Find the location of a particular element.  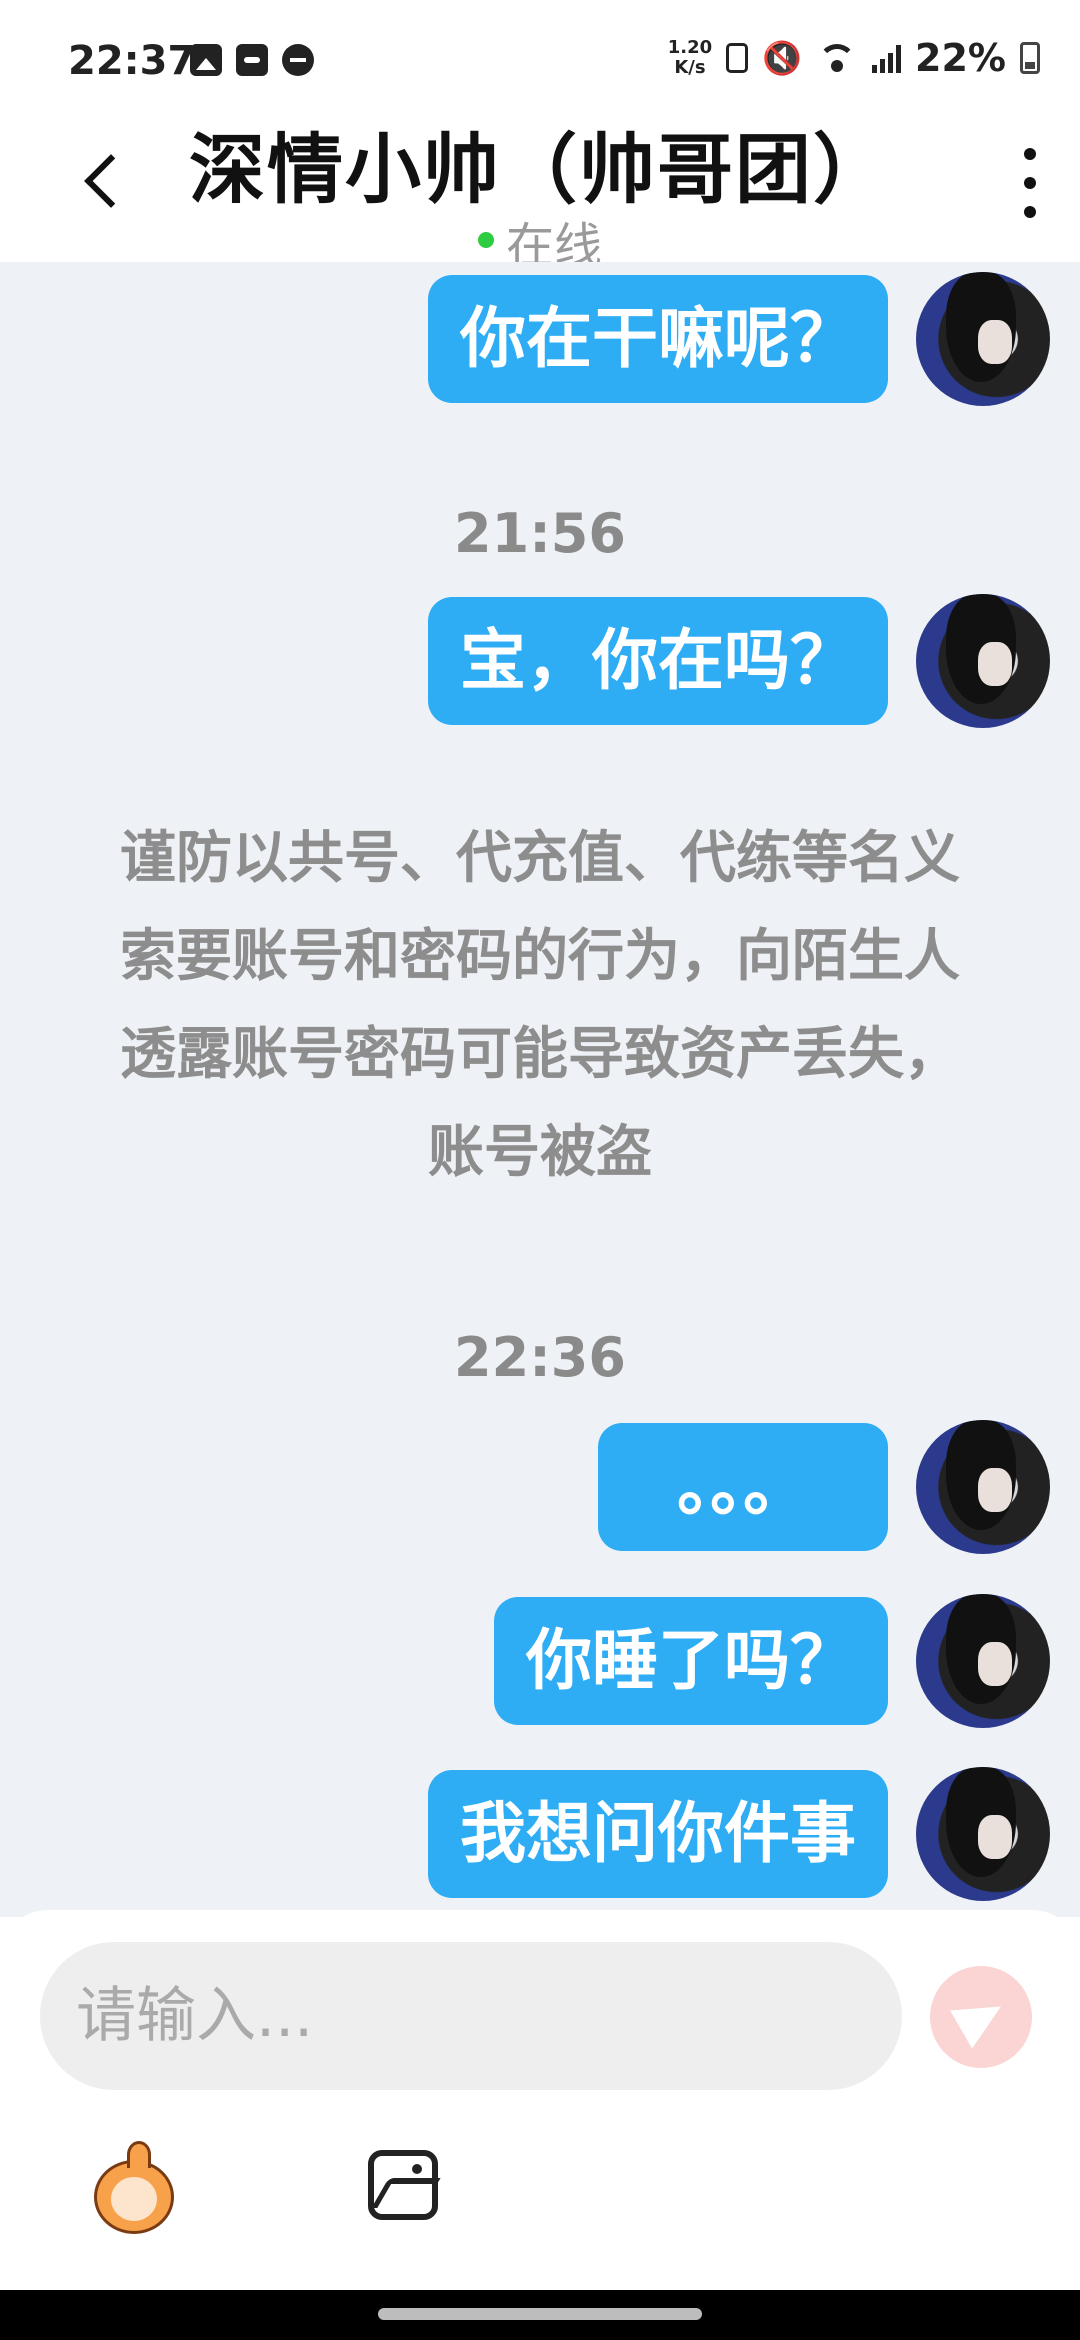

system-navigation-bar is located at coordinates (540, 2315).